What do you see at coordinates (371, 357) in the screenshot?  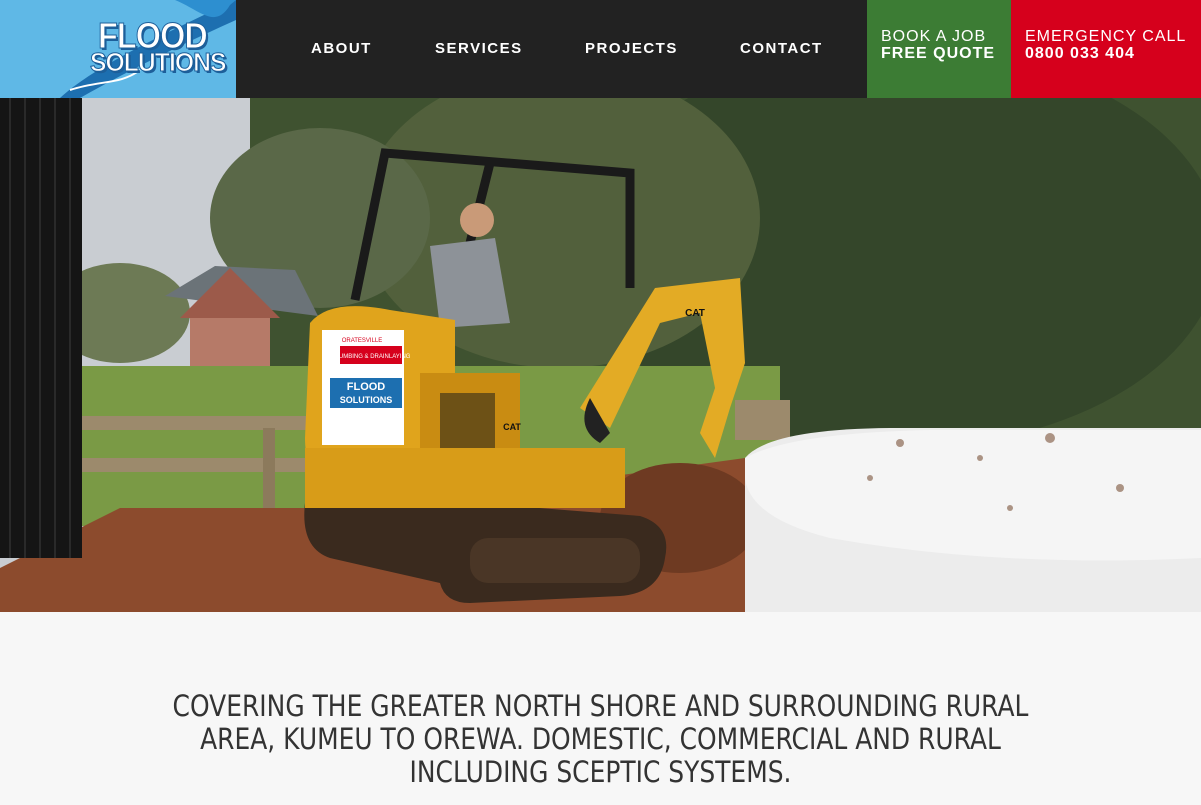 I see `sticker-mid-text: PLUMBING & DRAINLAYING` at bounding box center [371, 357].